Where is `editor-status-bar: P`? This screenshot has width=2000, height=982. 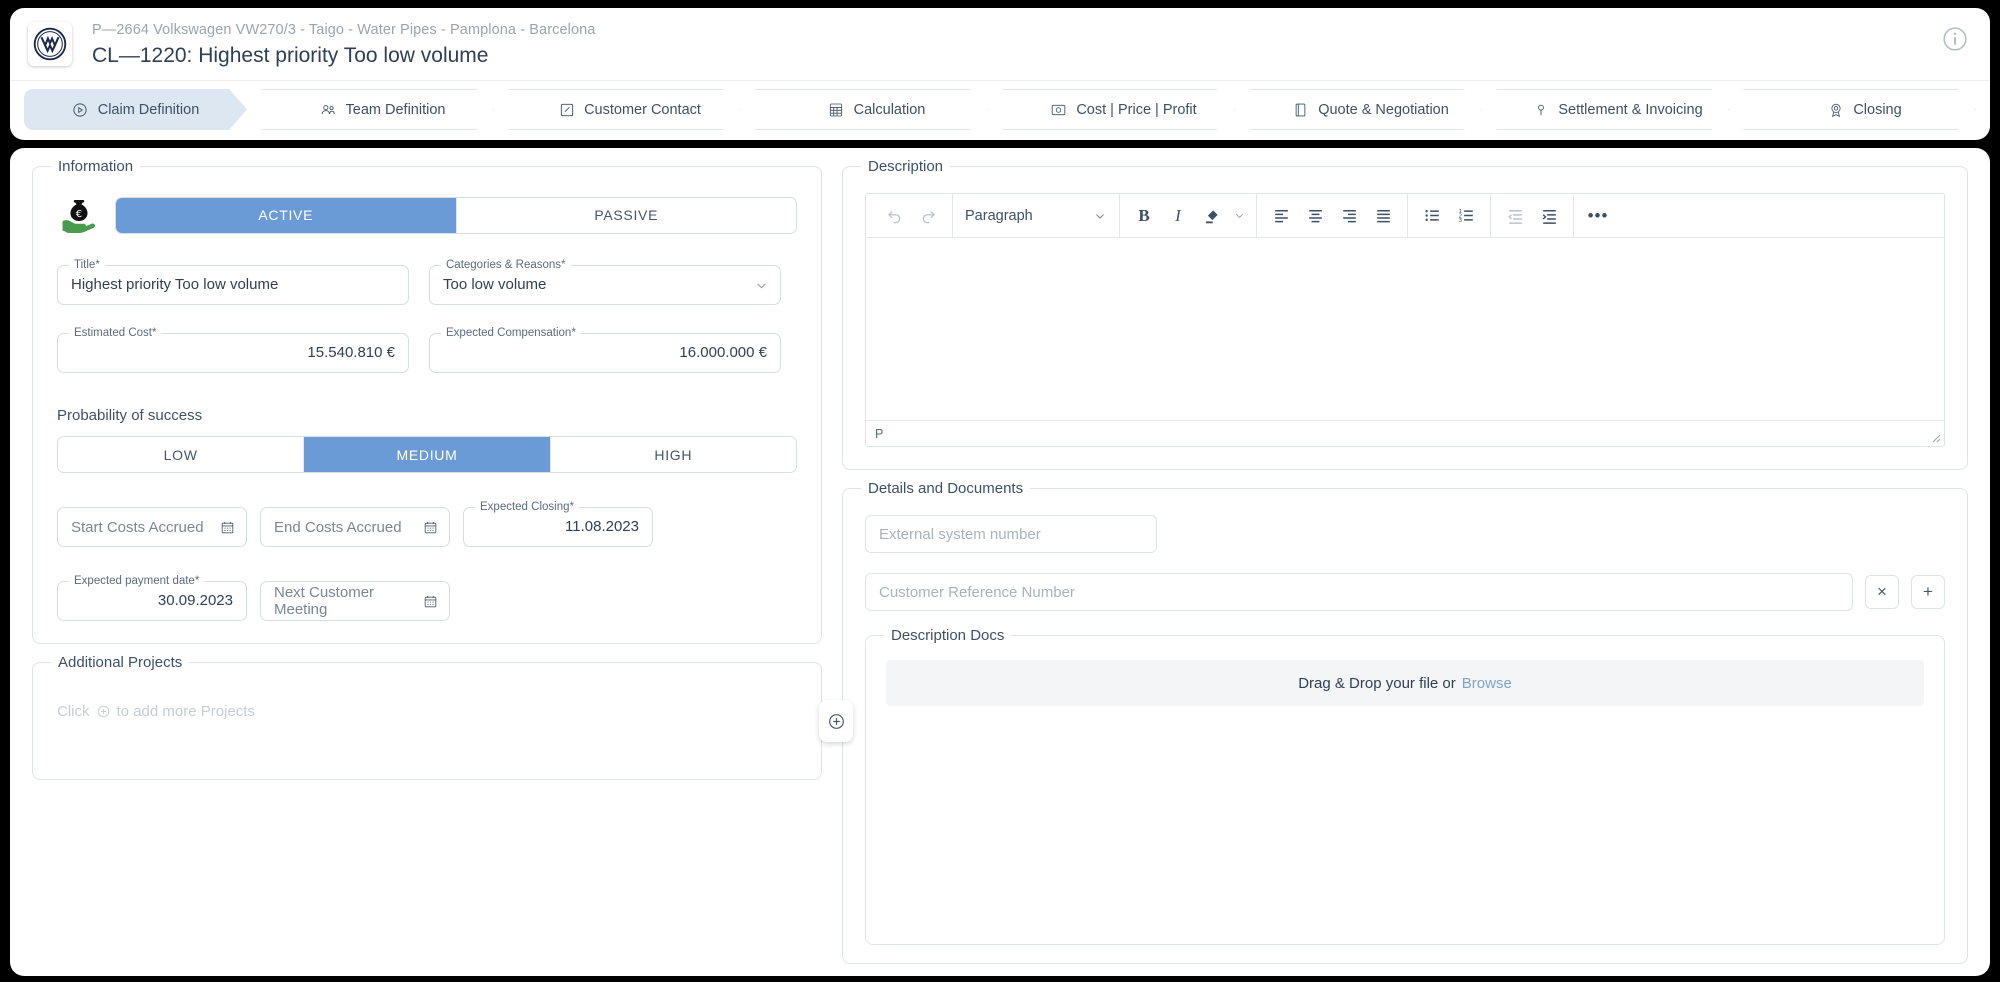 editor-status-bar: P is located at coordinates (1405, 433).